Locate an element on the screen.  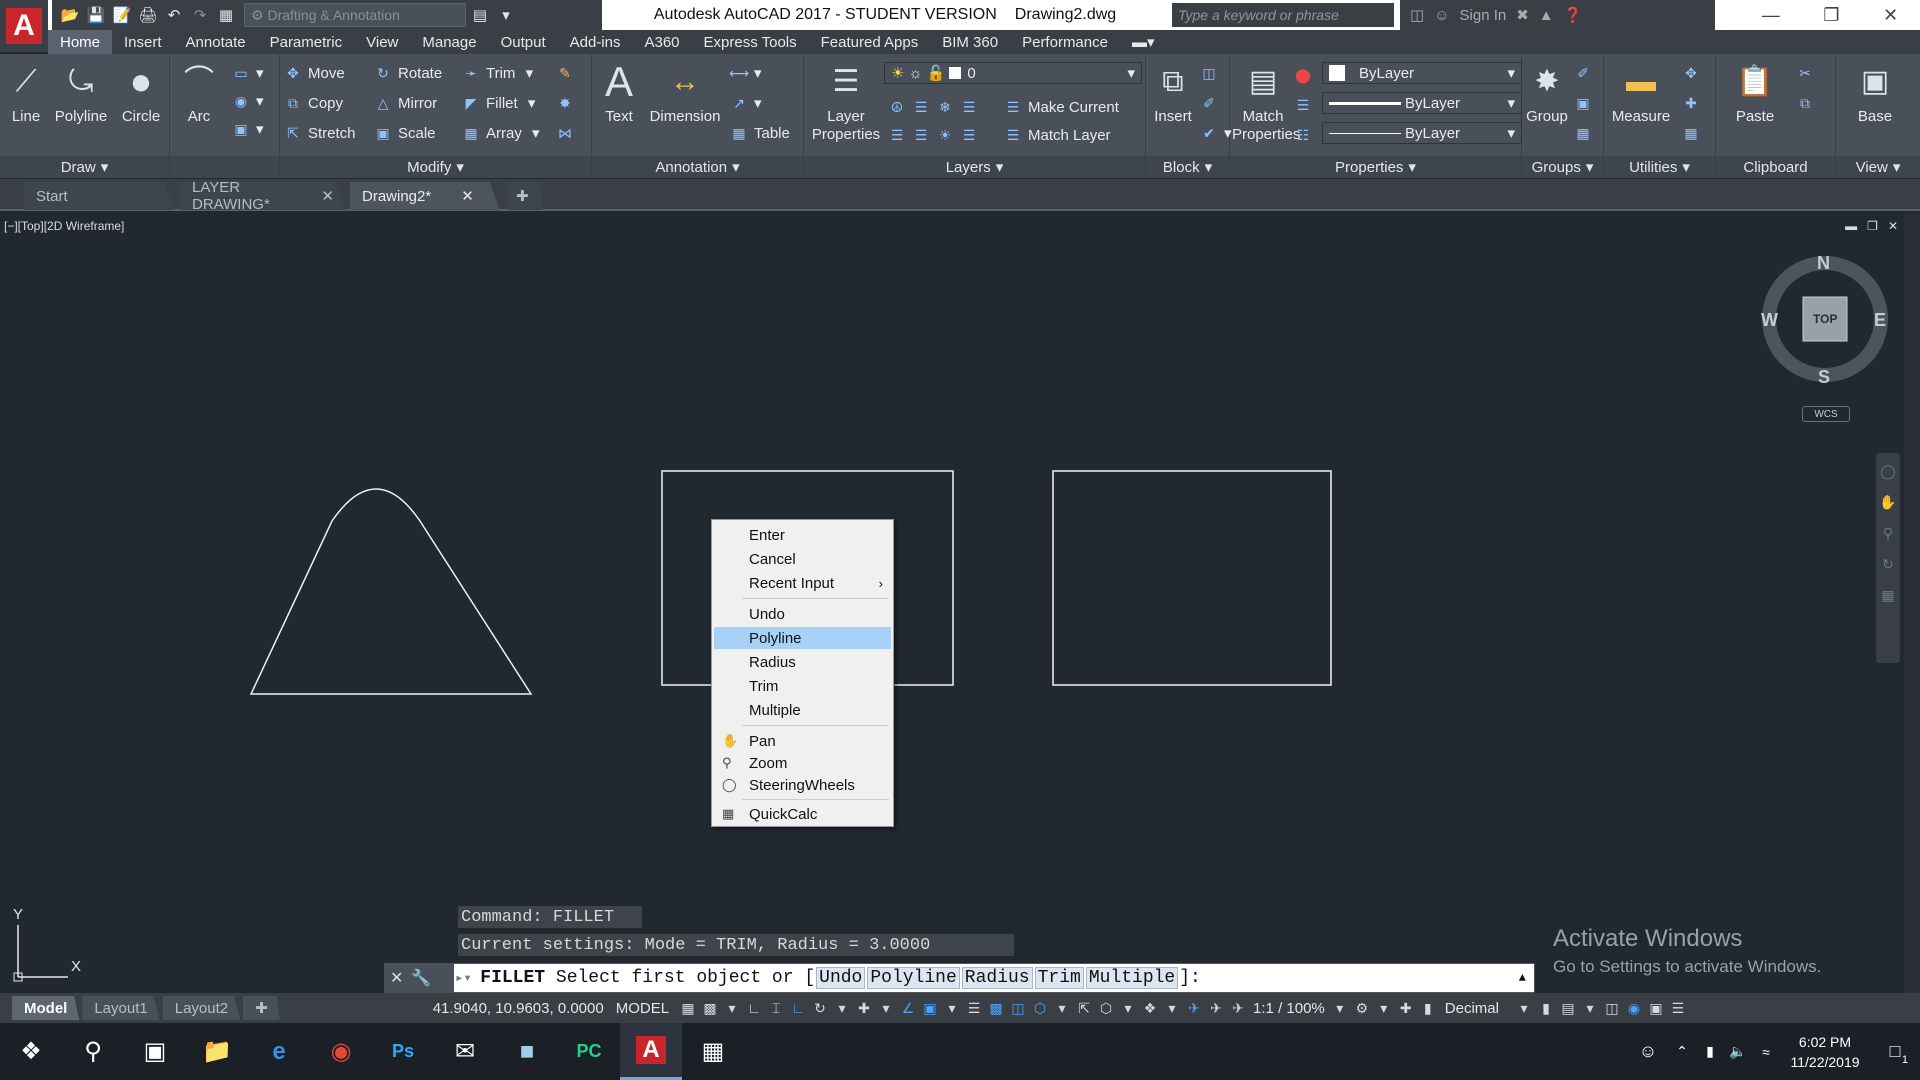
leader-button: ⟷ ▾ is located at coordinates (745, 73).